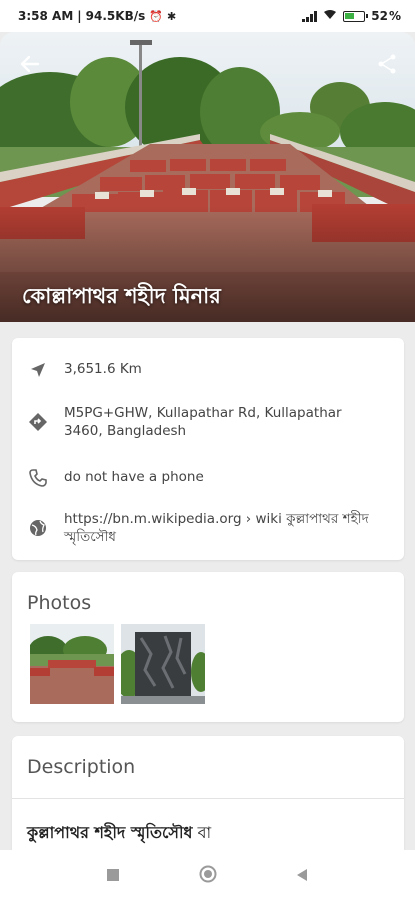  What do you see at coordinates (134, 477) in the screenshot?
I see `phone-value: do not have a phone` at bounding box center [134, 477].